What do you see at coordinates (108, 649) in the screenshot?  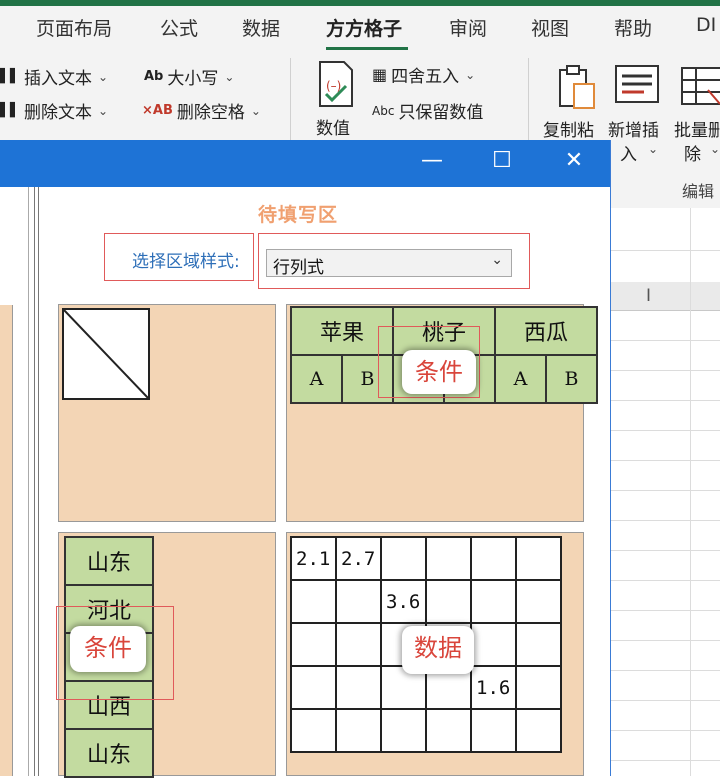 I see `condition-left-tag: 条件` at bounding box center [108, 649].